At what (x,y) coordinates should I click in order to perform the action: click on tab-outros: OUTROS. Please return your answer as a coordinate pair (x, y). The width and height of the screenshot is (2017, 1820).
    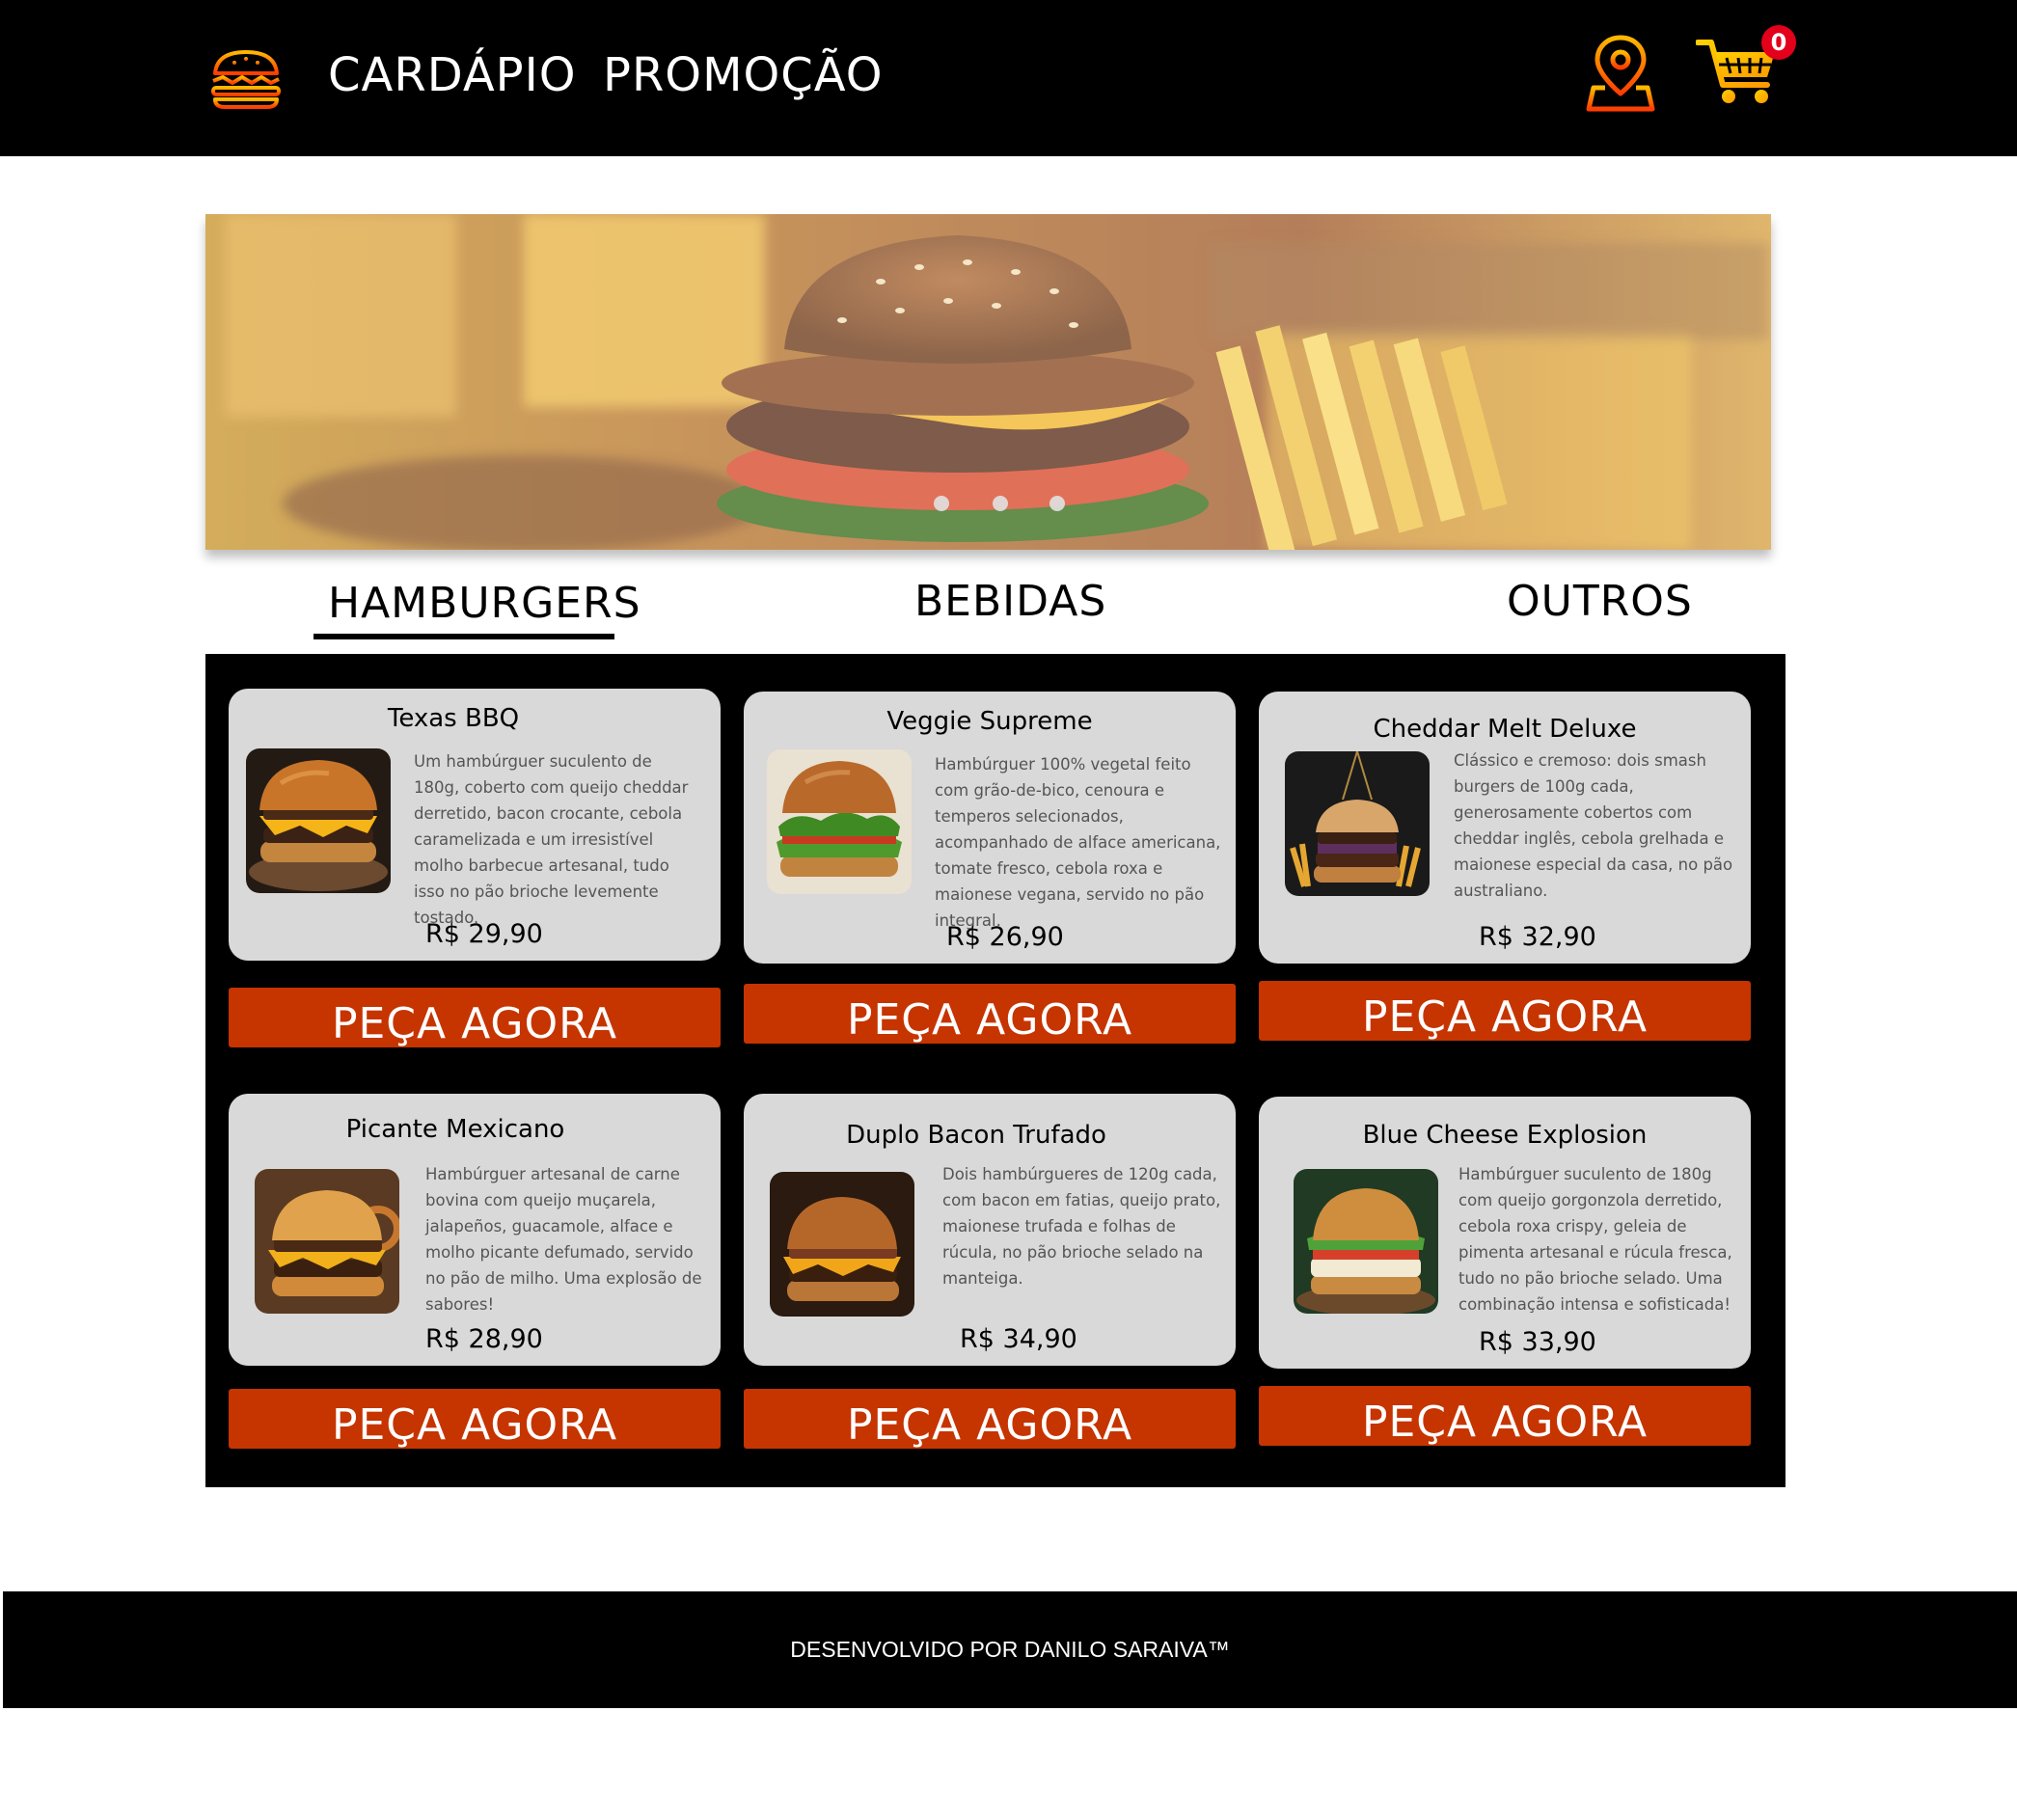
    Looking at the image, I should click on (1600, 602).